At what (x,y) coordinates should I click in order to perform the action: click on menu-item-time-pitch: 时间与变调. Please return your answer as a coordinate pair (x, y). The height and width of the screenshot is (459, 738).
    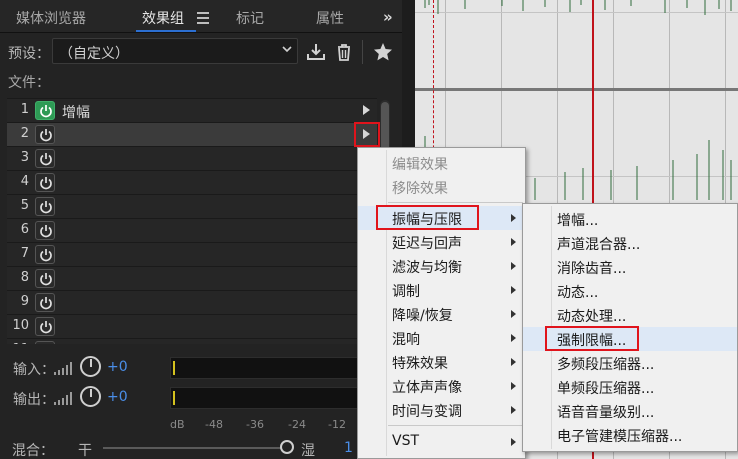
    Looking at the image, I should click on (441, 410).